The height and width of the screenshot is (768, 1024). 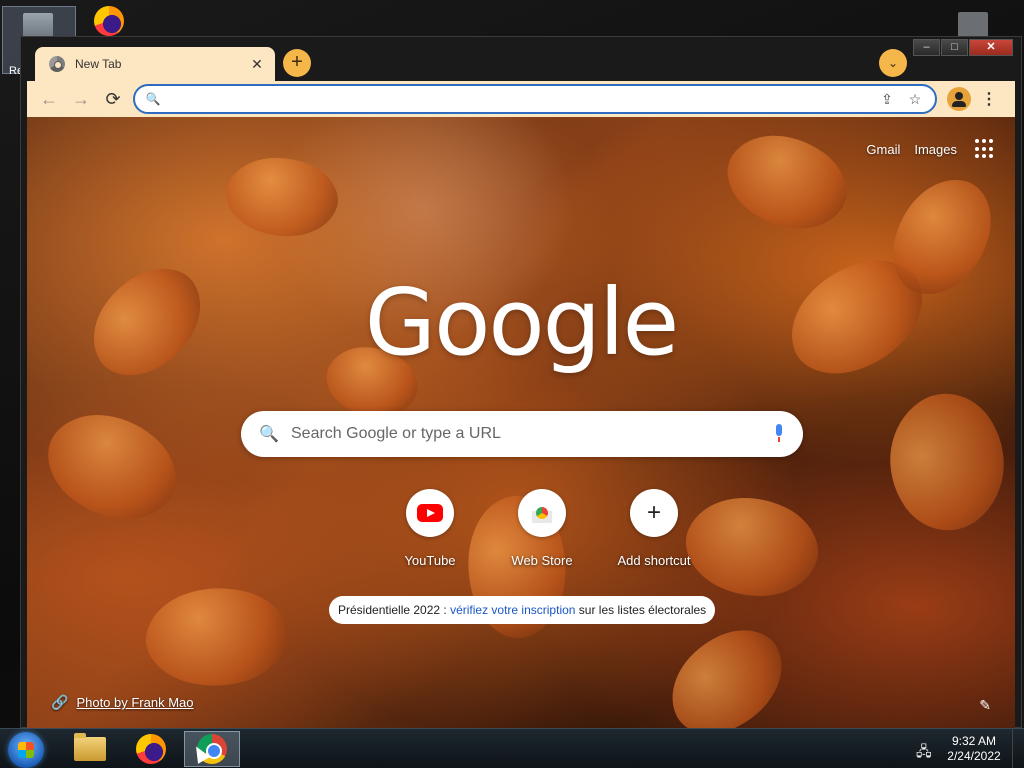 What do you see at coordinates (512, 610) in the screenshot?
I see `promo-link: vérifiez votre inscription` at bounding box center [512, 610].